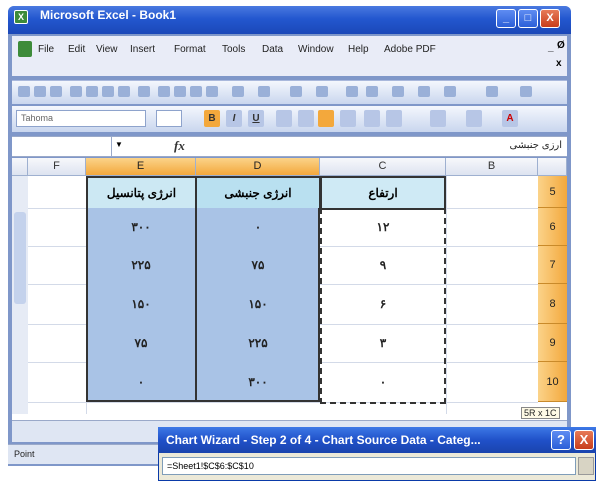 Image resolution: width=596 pixels, height=481 pixels. Describe the element at coordinates (40, 91) in the screenshot. I see `open-icon` at that location.